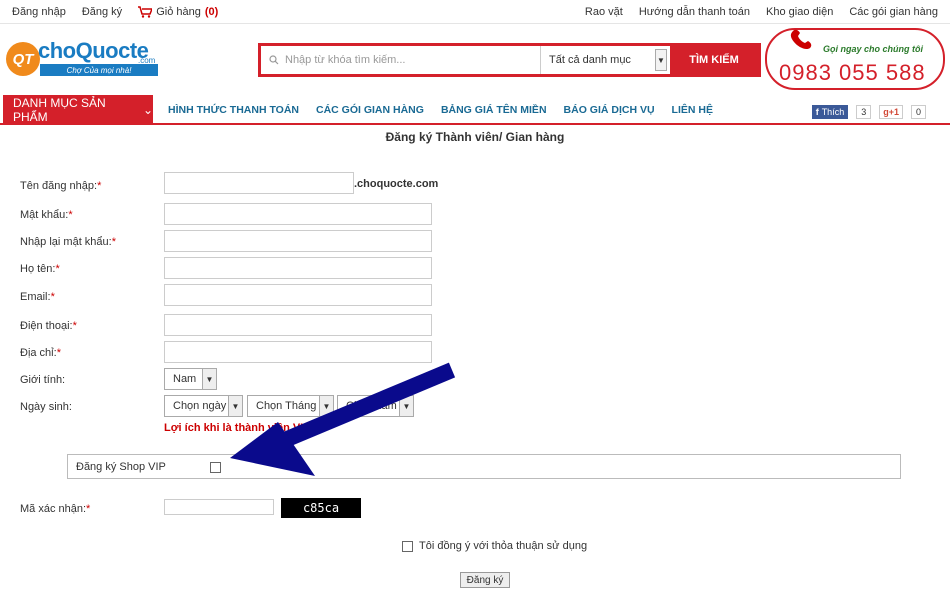 The height and width of the screenshot is (593, 950). Describe the element at coordinates (121, 467) in the screenshot. I see `vip-label: Đăng ký Shop VIP` at that location.